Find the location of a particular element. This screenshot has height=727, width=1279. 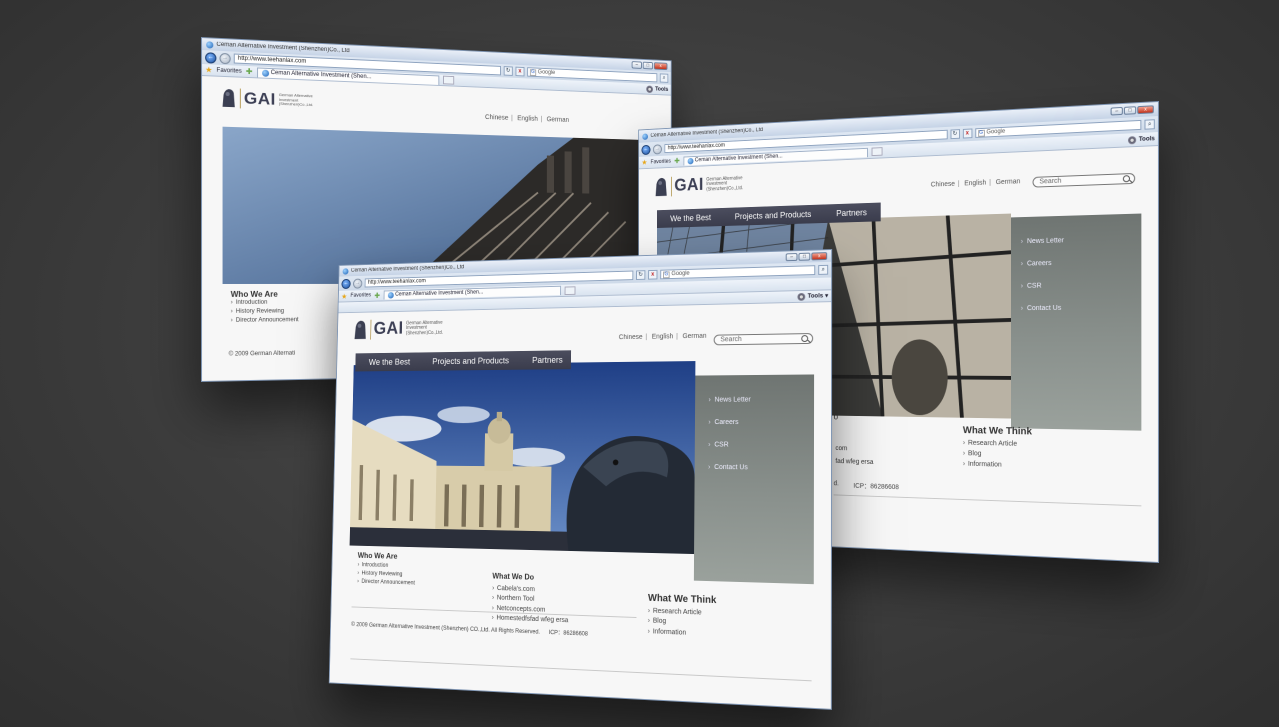

section-heading: What We Do is located at coordinates (513, 576).